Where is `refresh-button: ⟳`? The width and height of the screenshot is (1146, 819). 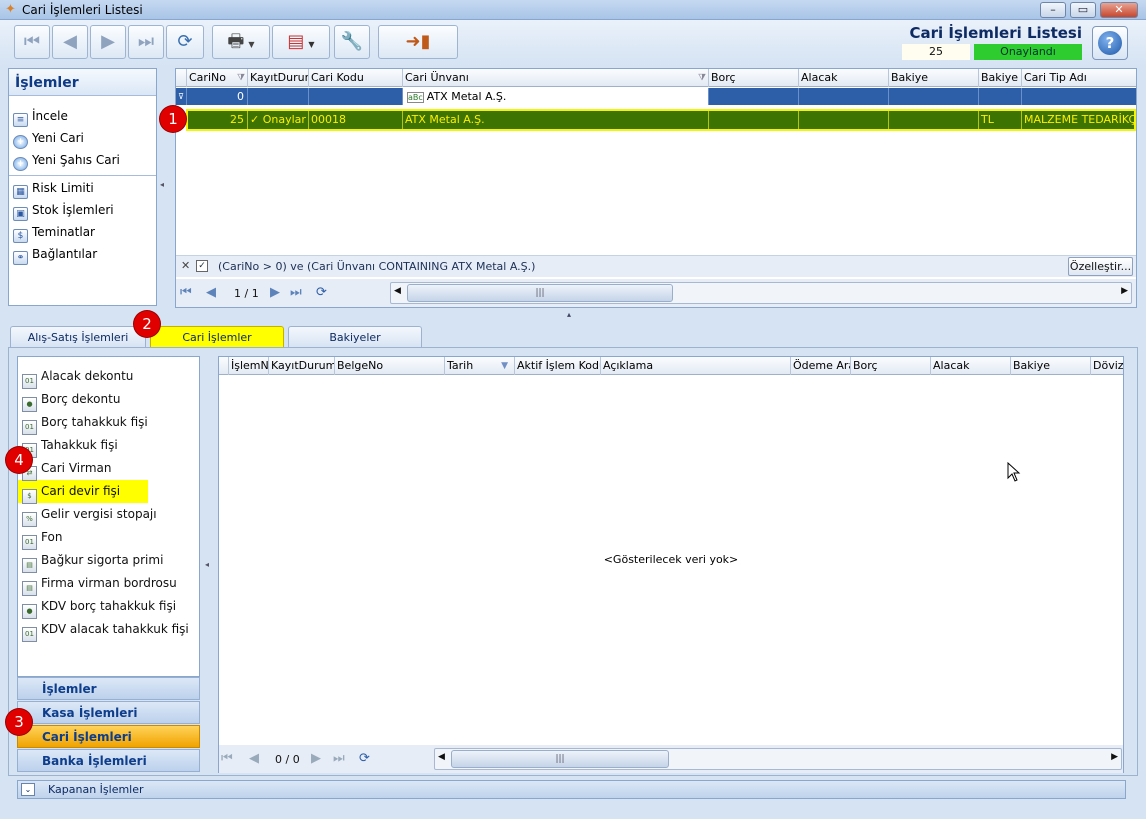
refresh-button: ⟳ is located at coordinates (185, 42).